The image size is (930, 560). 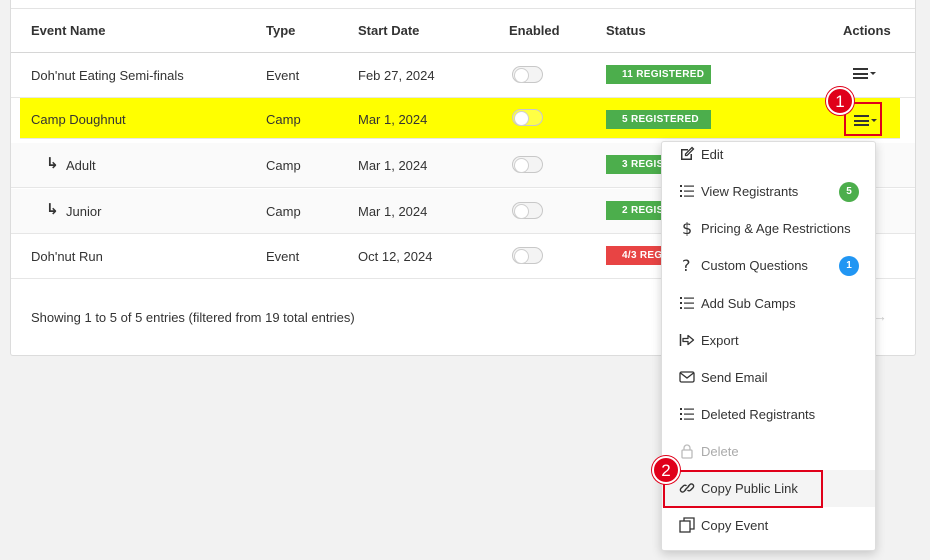 What do you see at coordinates (388, 30) in the screenshot?
I see `col-start-date: Start Date` at bounding box center [388, 30].